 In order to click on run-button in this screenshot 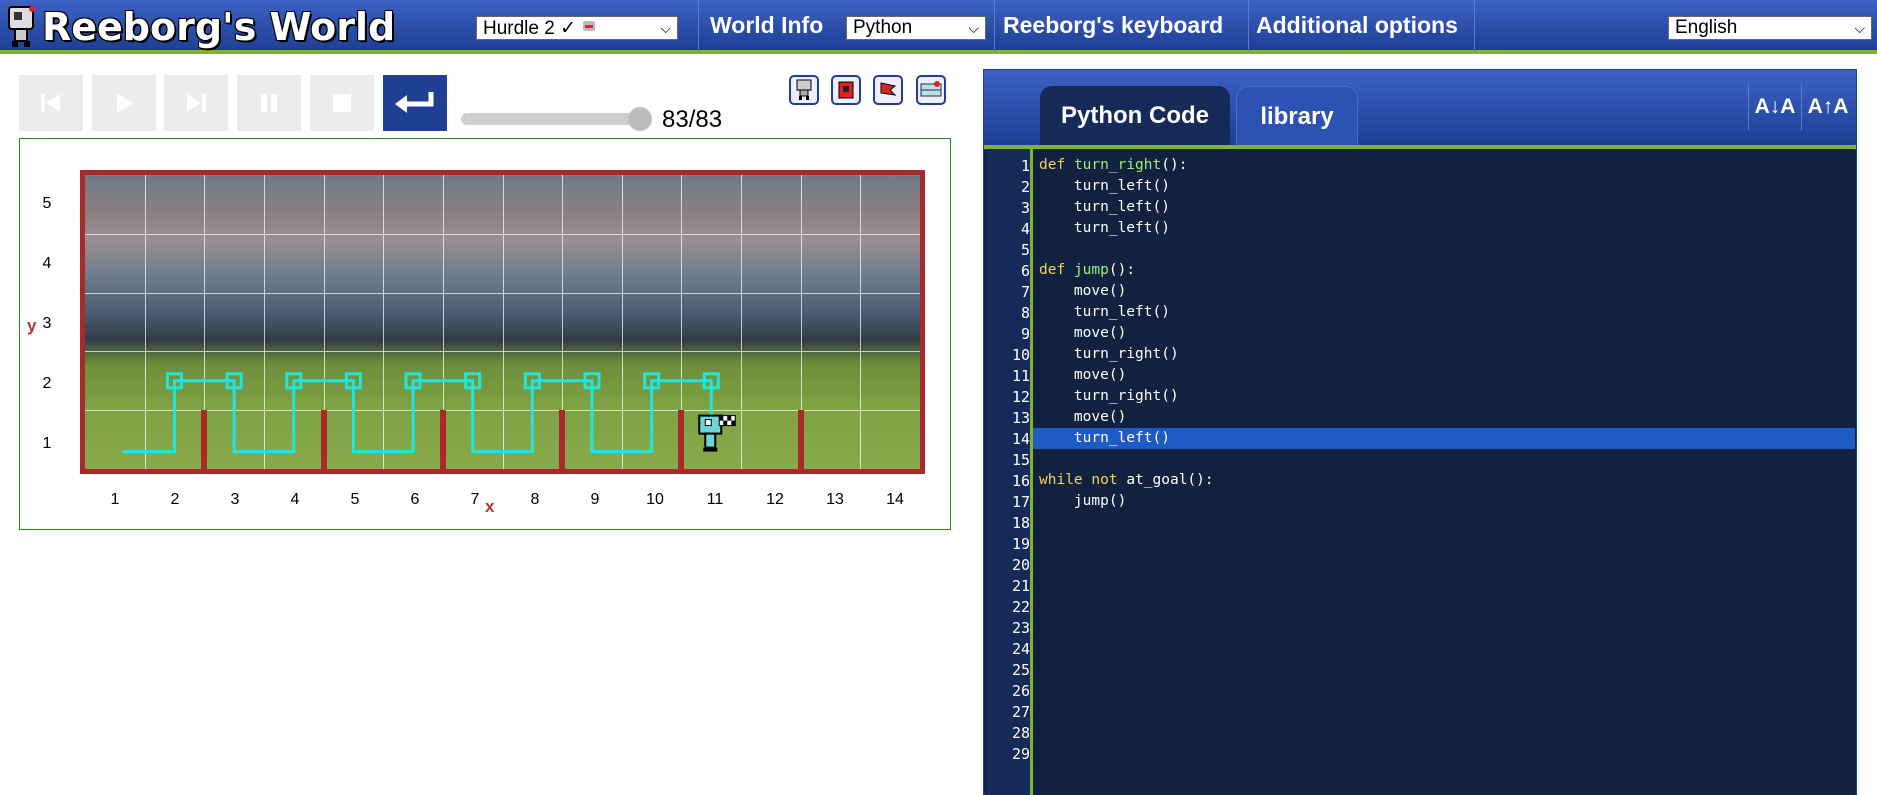, I will do `click(124, 103)`.